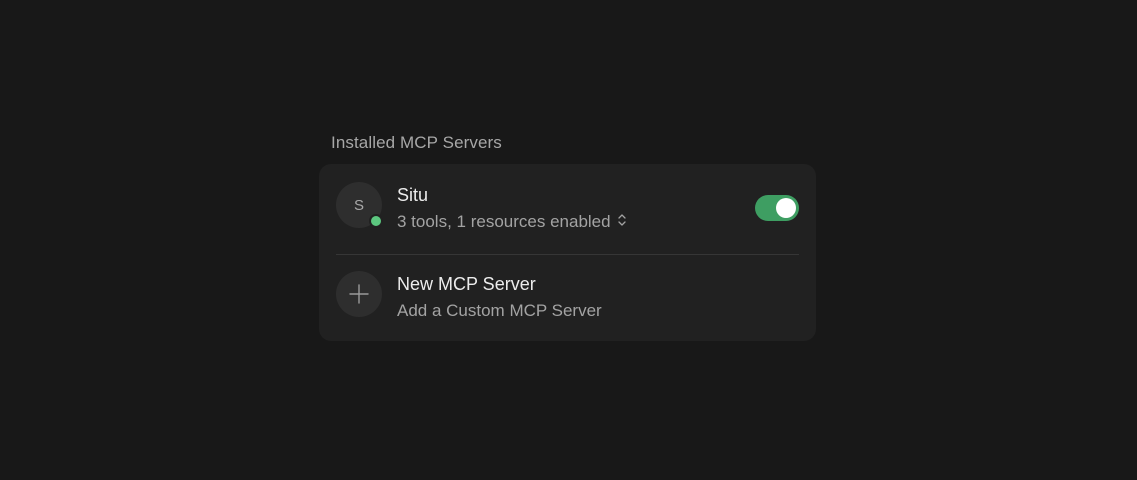 This screenshot has width=1137, height=480. I want to click on server-enabled-toggle, so click(777, 208).